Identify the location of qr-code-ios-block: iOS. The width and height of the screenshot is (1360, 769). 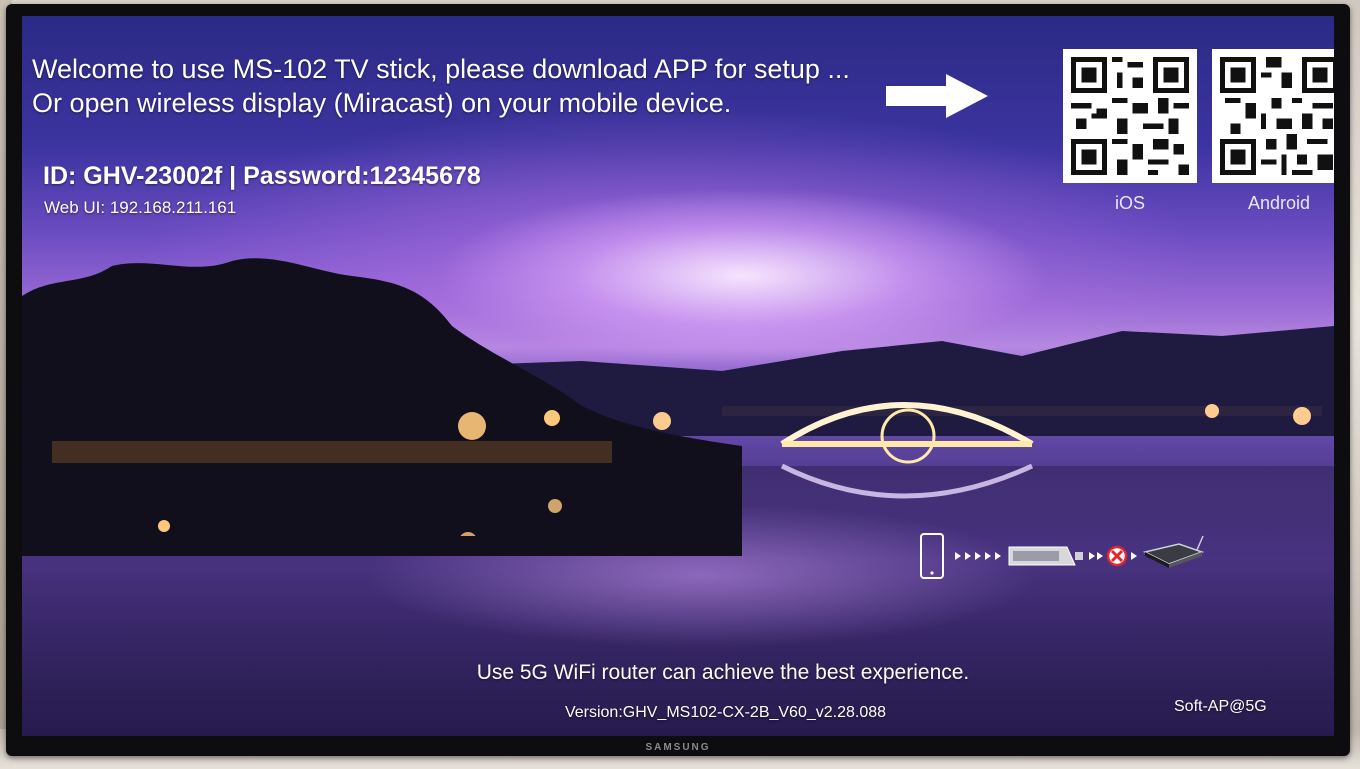
(1130, 131).